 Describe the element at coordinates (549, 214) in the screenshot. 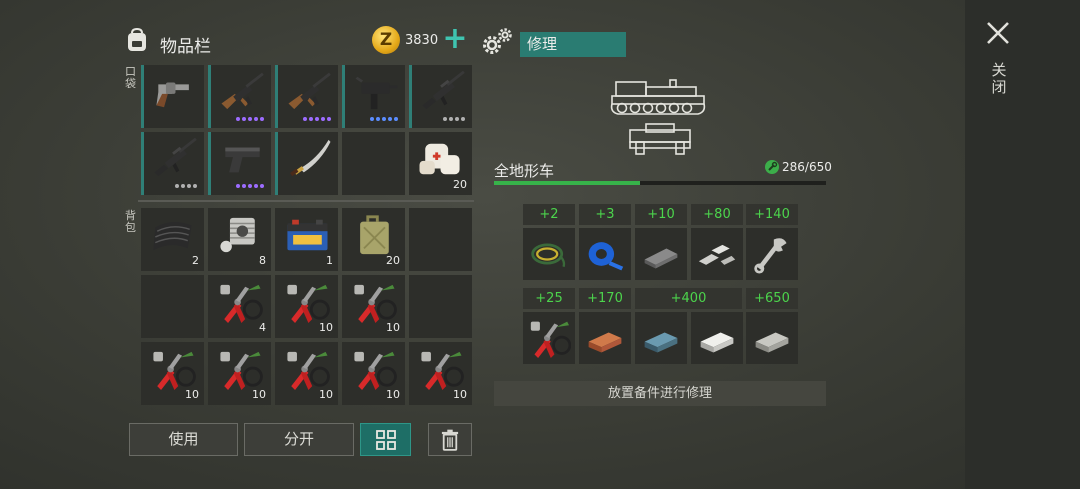

I see `repair-bonus-label: +2` at that location.